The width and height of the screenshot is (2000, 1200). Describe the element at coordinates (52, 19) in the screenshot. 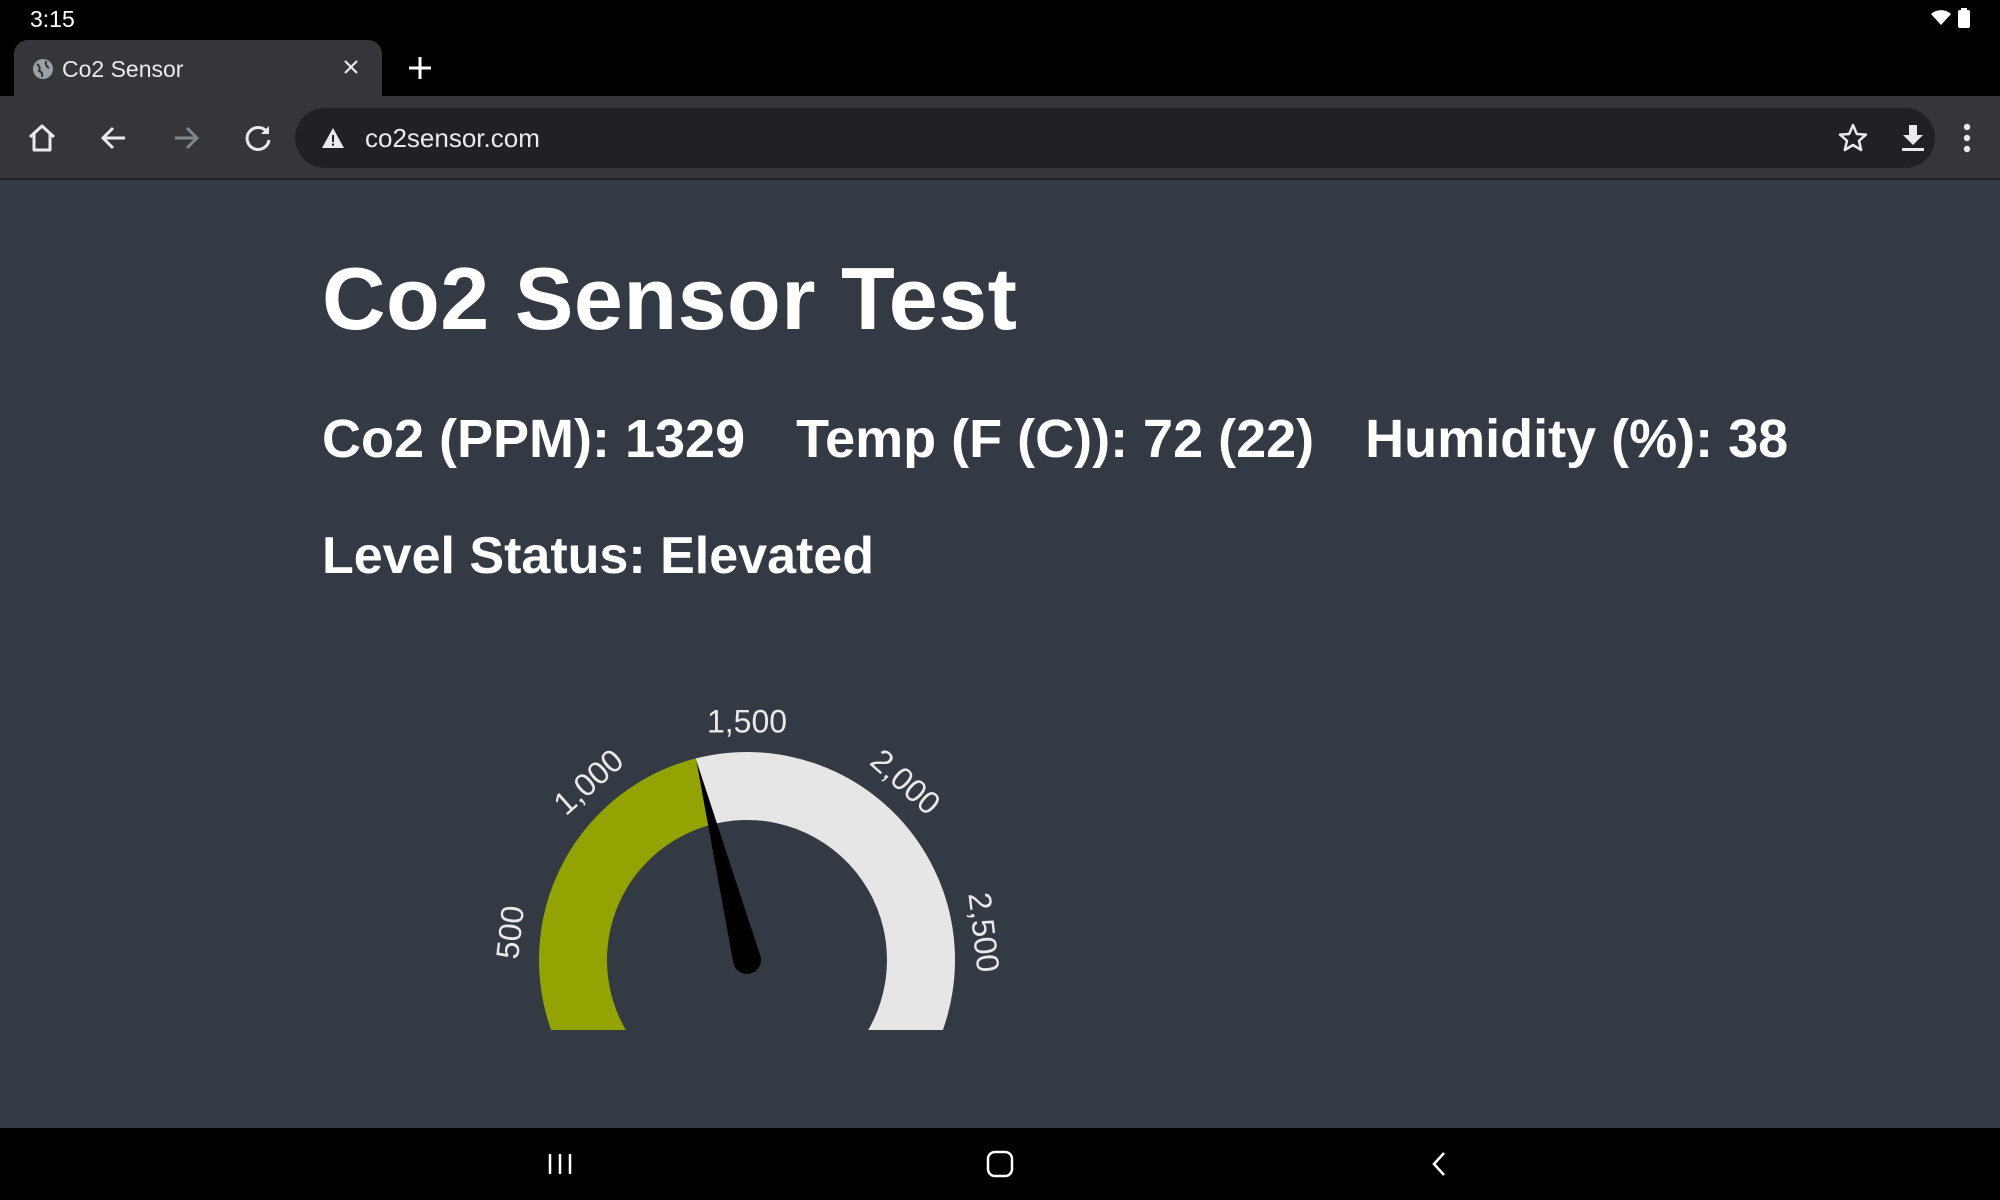

I see `status-time: 3:15` at that location.